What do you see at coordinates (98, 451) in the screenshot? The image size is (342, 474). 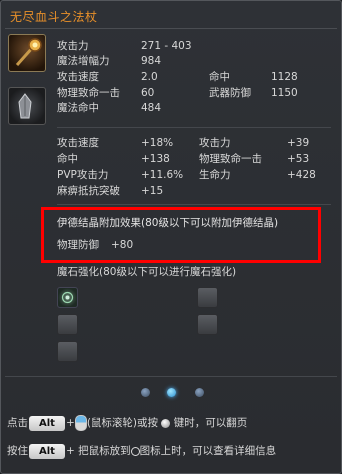 I see `hint2-mid: + 把鼠标放到` at bounding box center [98, 451].